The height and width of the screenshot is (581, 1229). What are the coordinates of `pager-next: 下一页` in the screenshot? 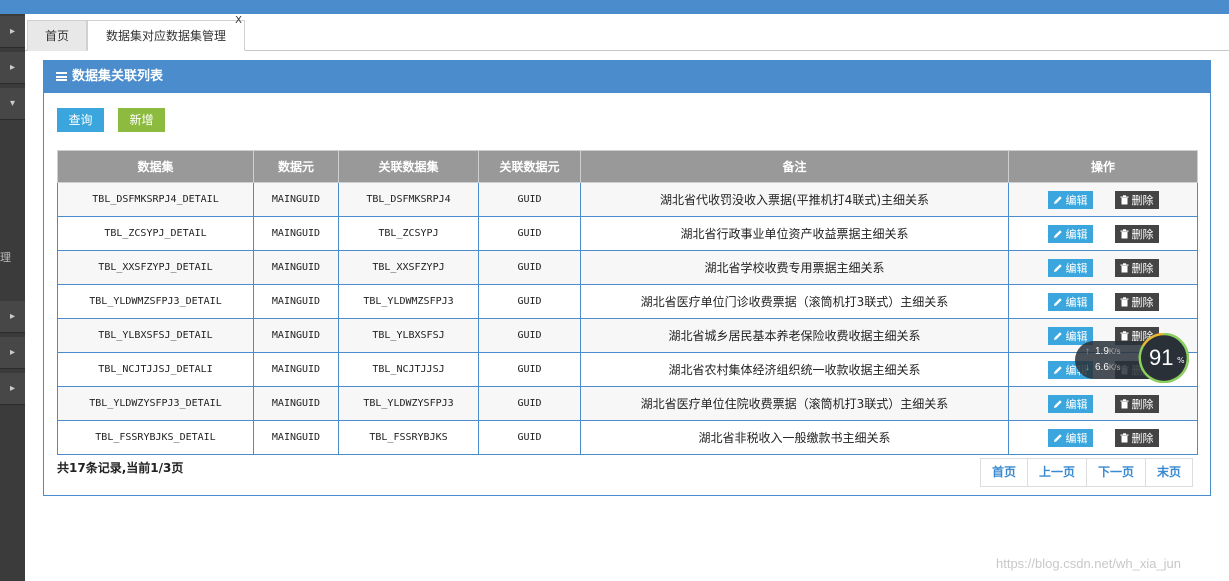 It's located at (1116, 472).